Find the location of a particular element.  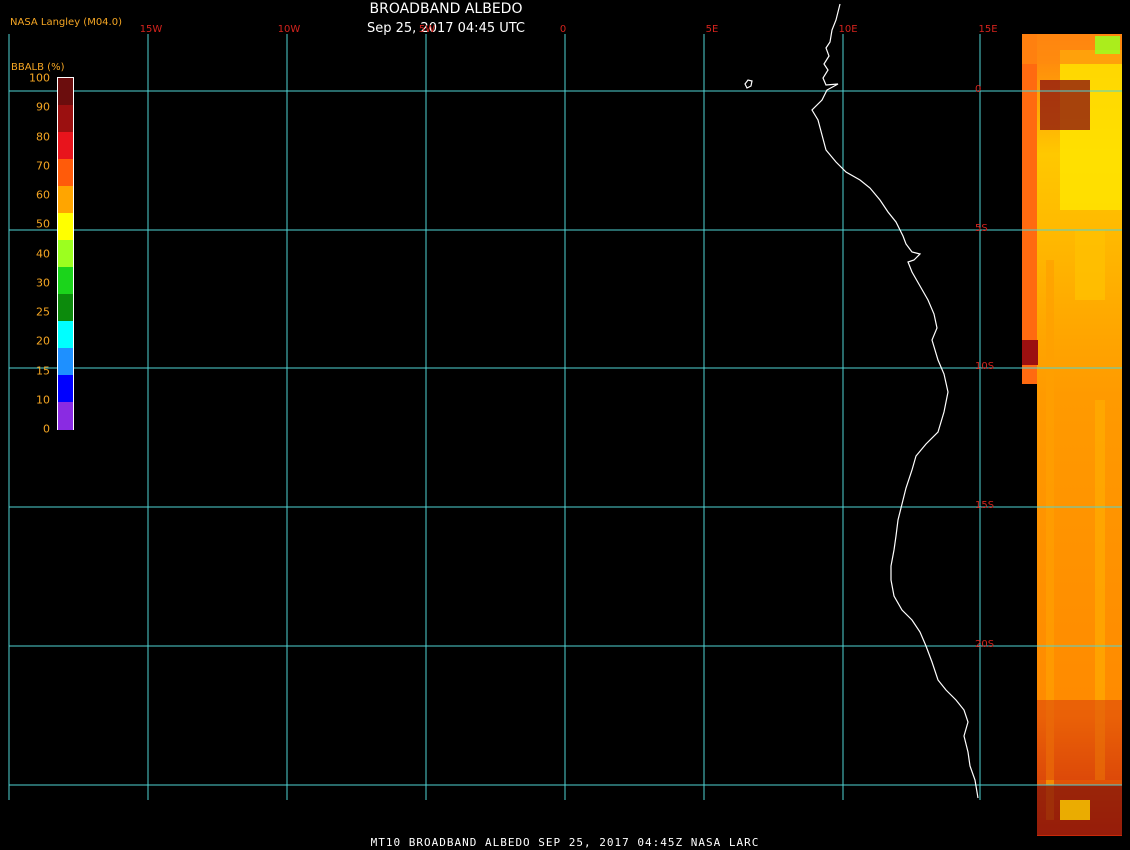

legend-tick-label: 100 is located at coordinates (39, 78).